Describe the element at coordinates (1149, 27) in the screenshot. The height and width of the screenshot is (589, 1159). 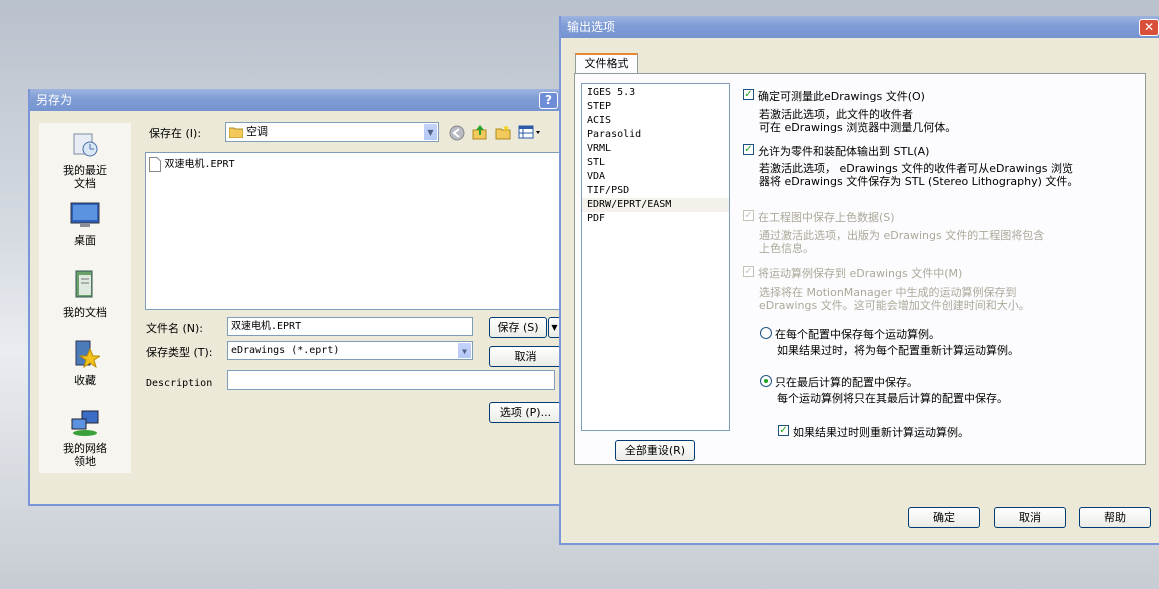
I see `close-icon: ✕` at that location.